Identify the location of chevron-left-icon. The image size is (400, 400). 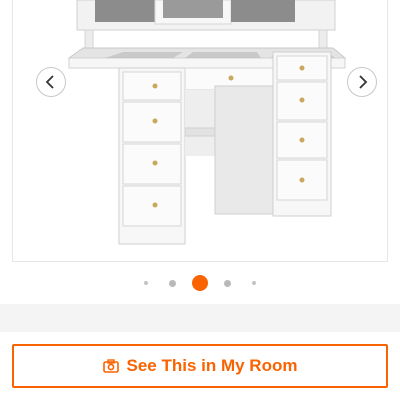
(49, 82).